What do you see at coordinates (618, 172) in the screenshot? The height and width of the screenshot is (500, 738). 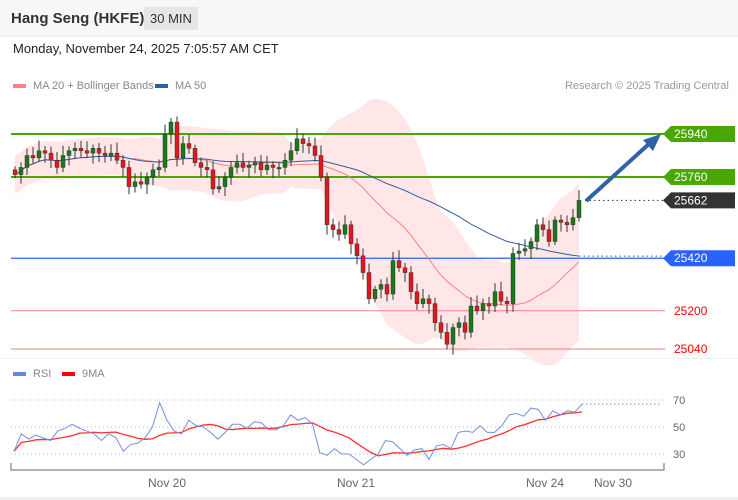 I see `forecast-arrow` at bounding box center [618, 172].